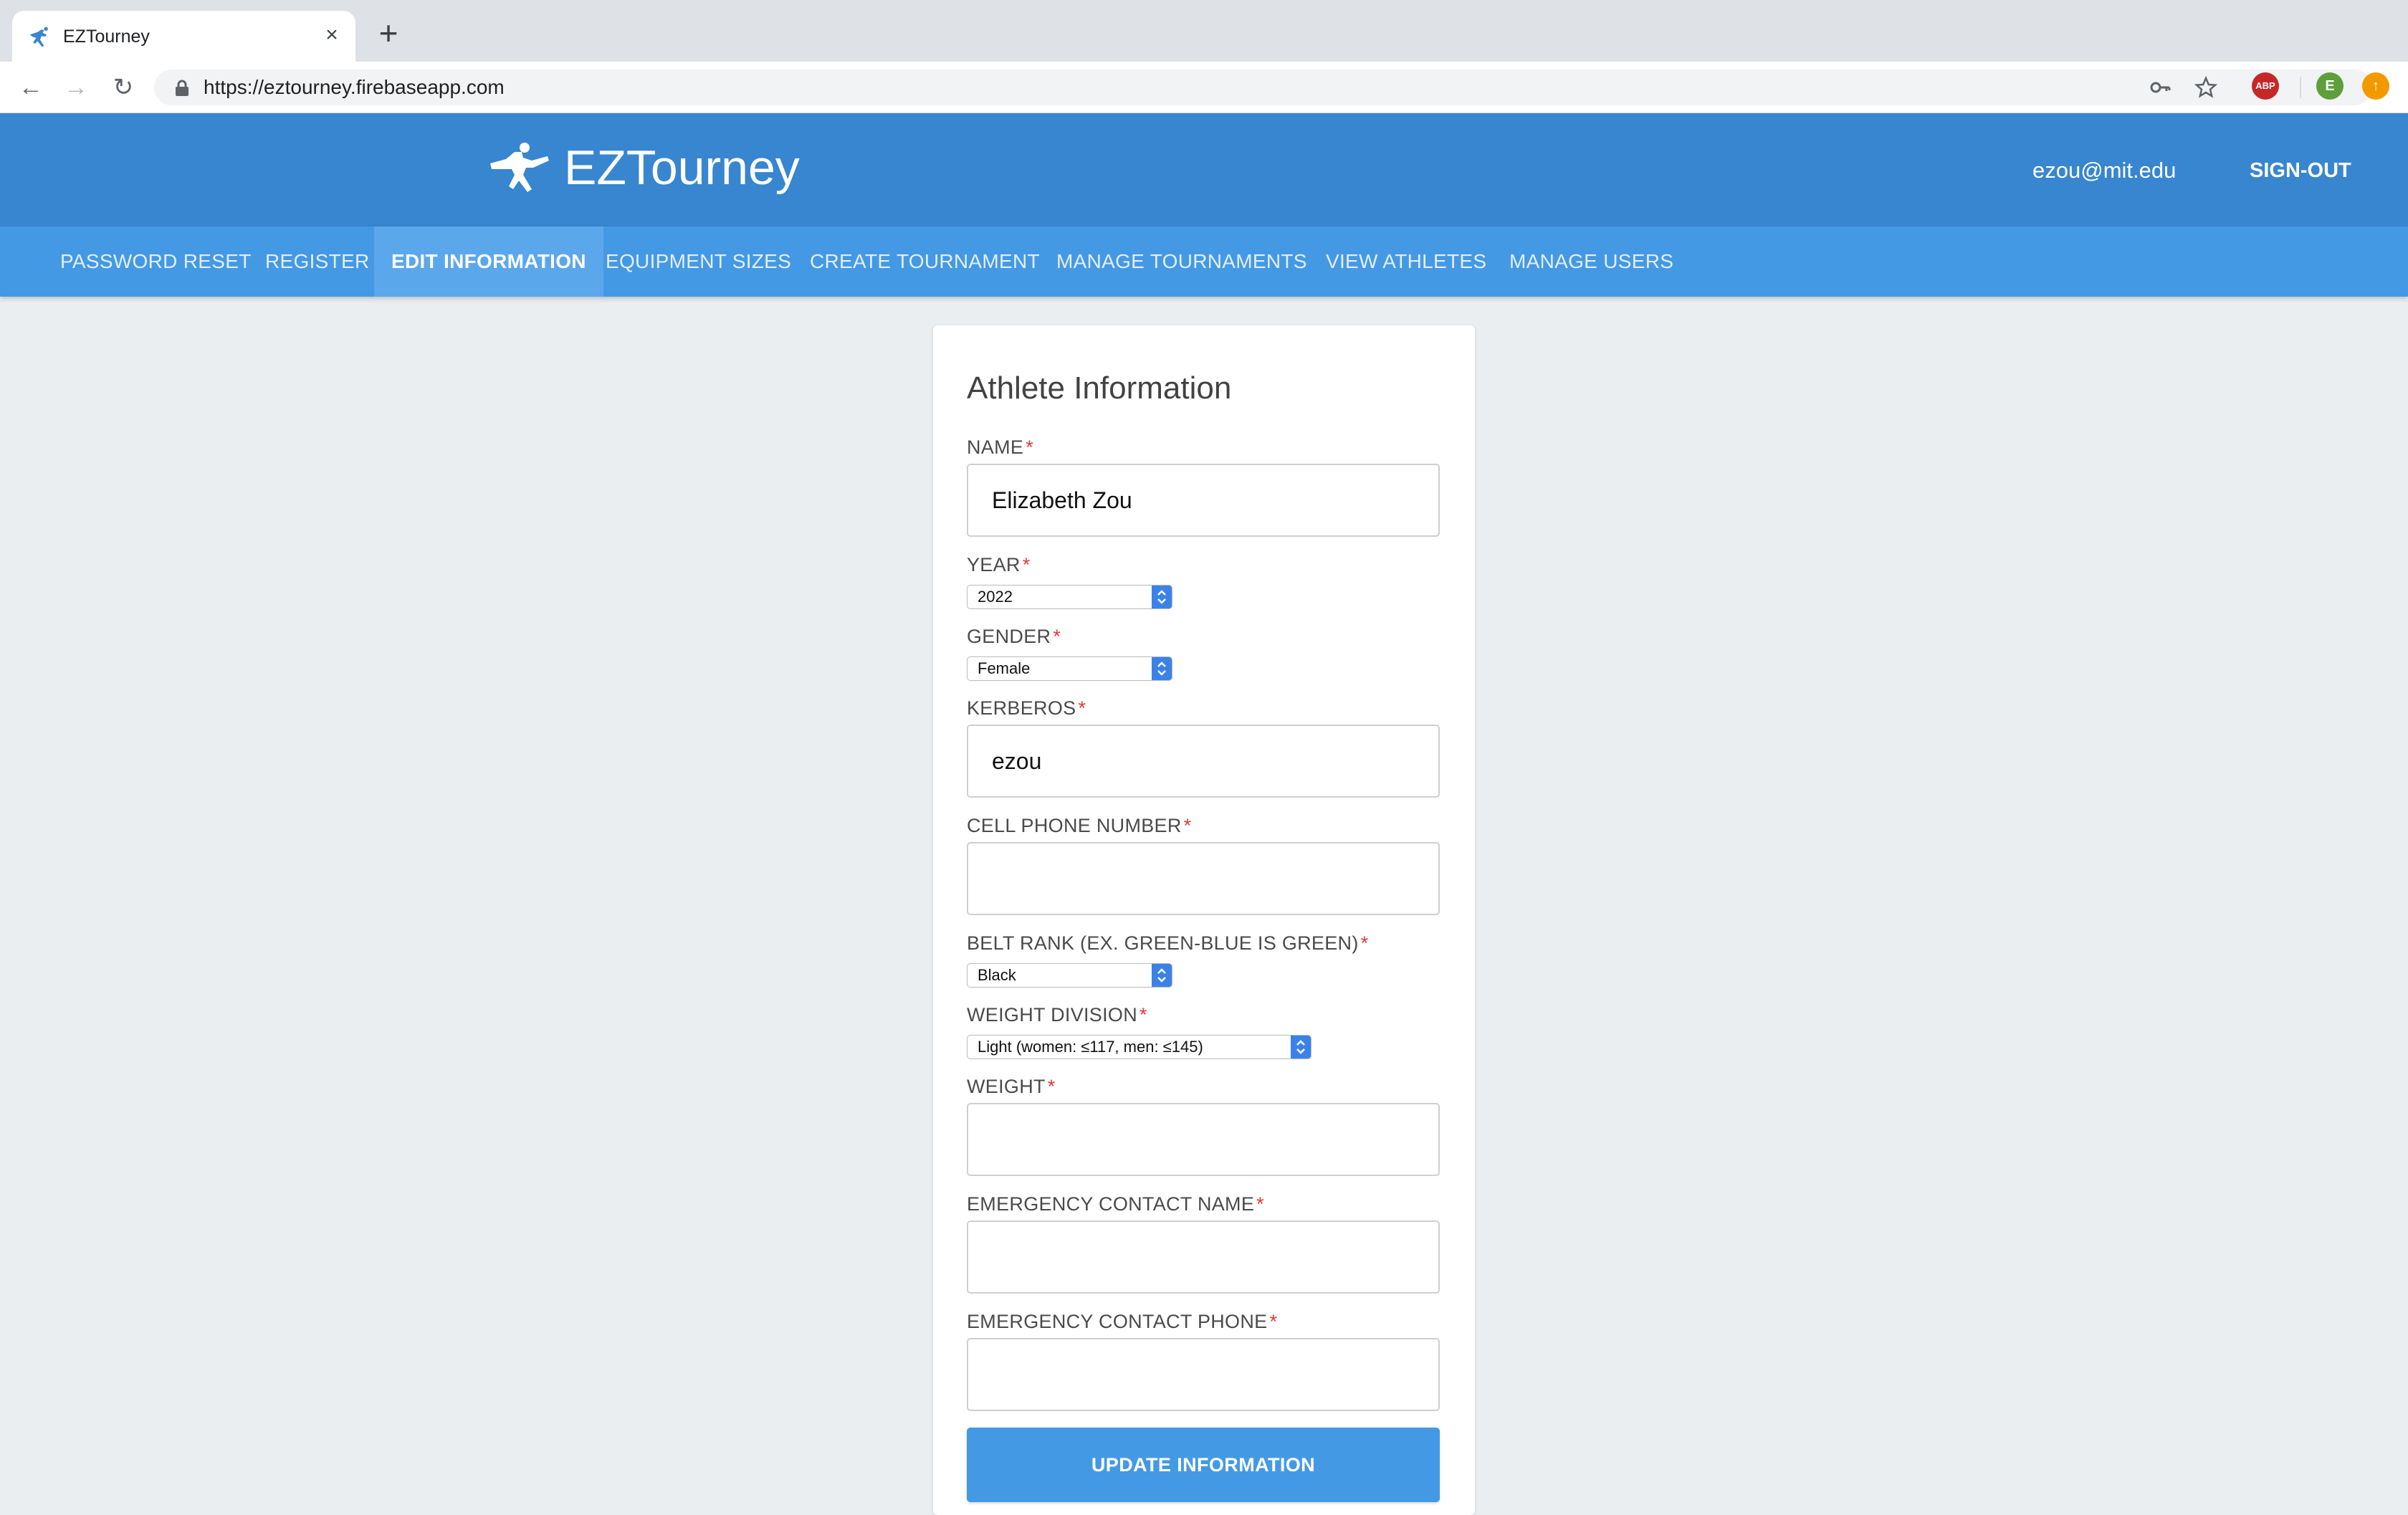  What do you see at coordinates (1406, 261) in the screenshot?
I see `nav-item-view-athletes: VIEW ATHLETES` at bounding box center [1406, 261].